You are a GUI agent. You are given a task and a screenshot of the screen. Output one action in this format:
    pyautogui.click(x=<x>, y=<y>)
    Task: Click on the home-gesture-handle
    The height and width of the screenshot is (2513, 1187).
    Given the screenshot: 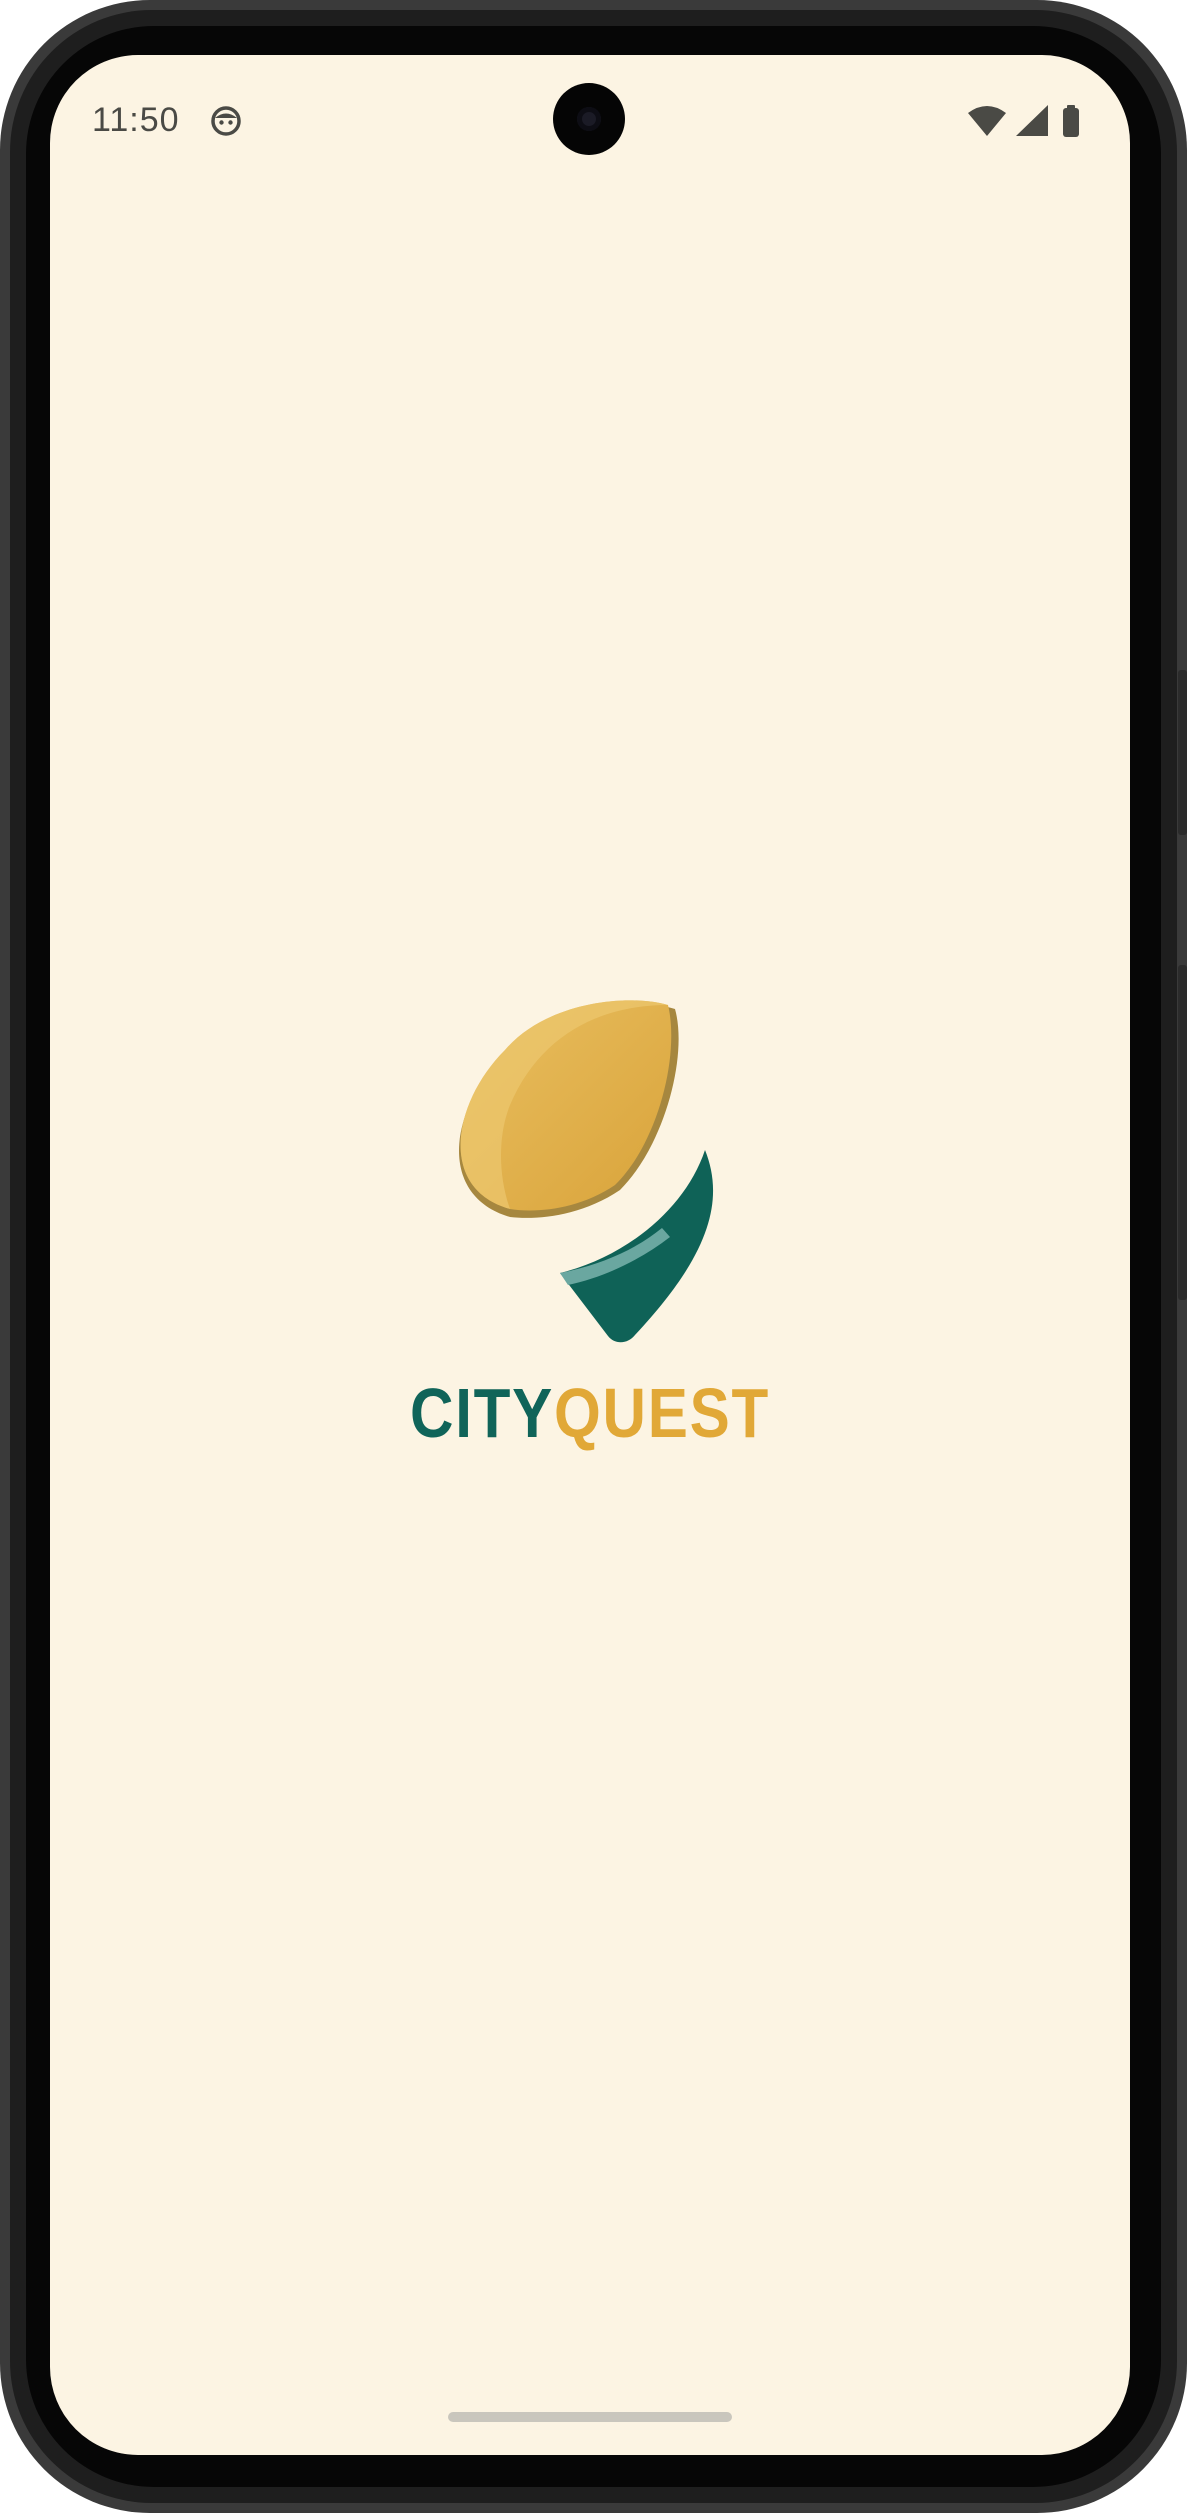 What is the action you would take?
    pyautogui.click(x=590, y=2417)
    